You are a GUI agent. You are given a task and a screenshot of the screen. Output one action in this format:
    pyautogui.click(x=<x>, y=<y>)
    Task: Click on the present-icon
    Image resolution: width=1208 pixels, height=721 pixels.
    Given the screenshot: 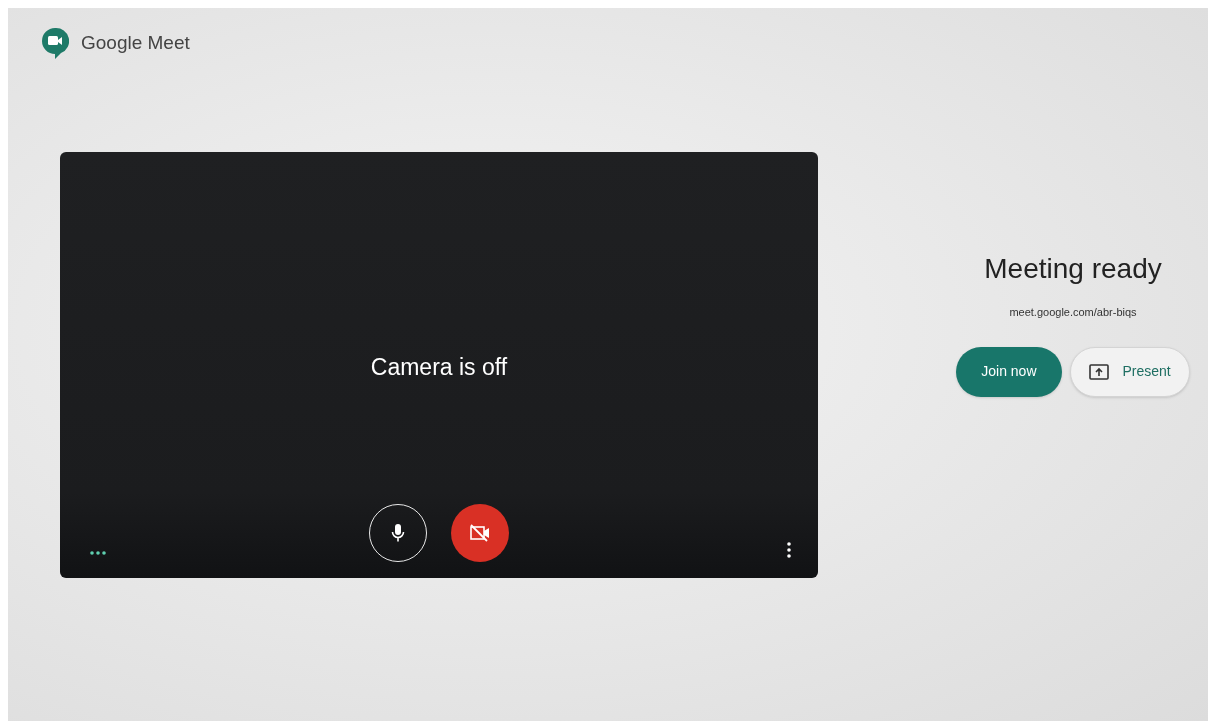 What is the action you would take?
    pyautogui.click(x=1098, y=371)
    